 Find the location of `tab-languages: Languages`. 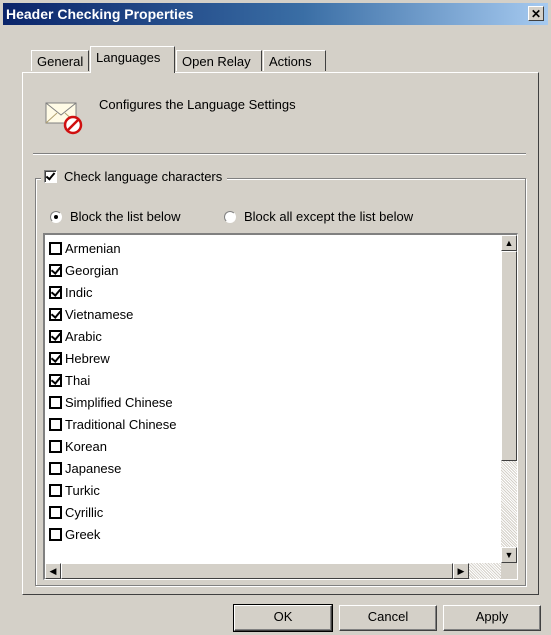

tab-languages: Languages is located at coordinates (132, 59).